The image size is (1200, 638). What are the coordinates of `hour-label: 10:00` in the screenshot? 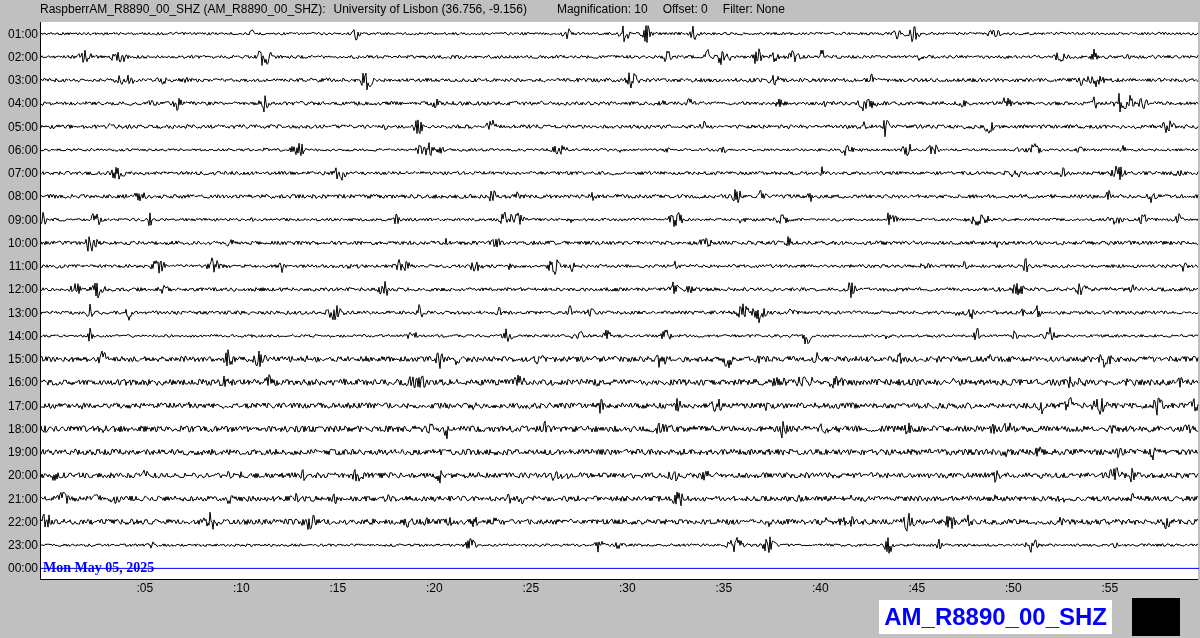 It's located at (22, 242).